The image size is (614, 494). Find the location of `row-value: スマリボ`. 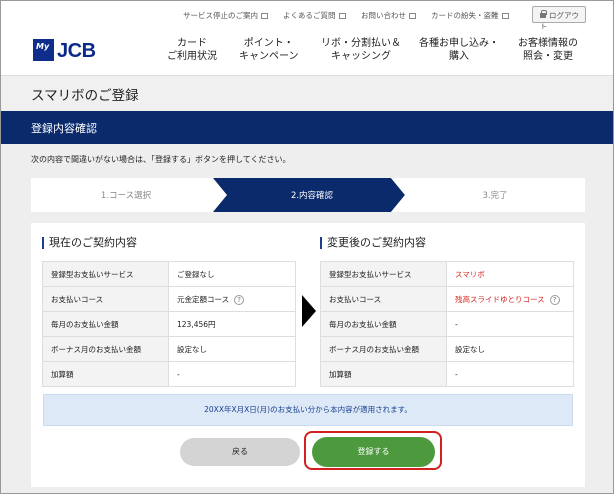

row-value: スマリボ is located at coordinates (510, 274).